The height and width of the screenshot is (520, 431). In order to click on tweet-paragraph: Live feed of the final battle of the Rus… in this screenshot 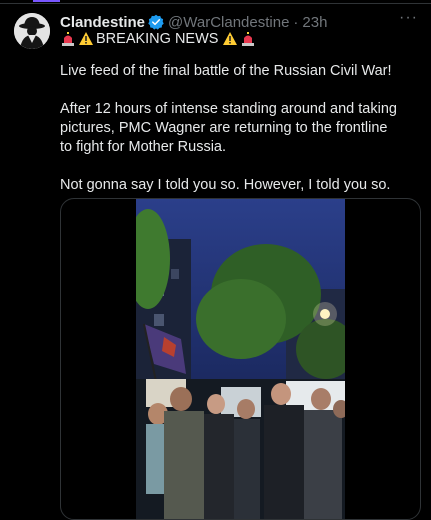, I will do `click(226, 71)`.